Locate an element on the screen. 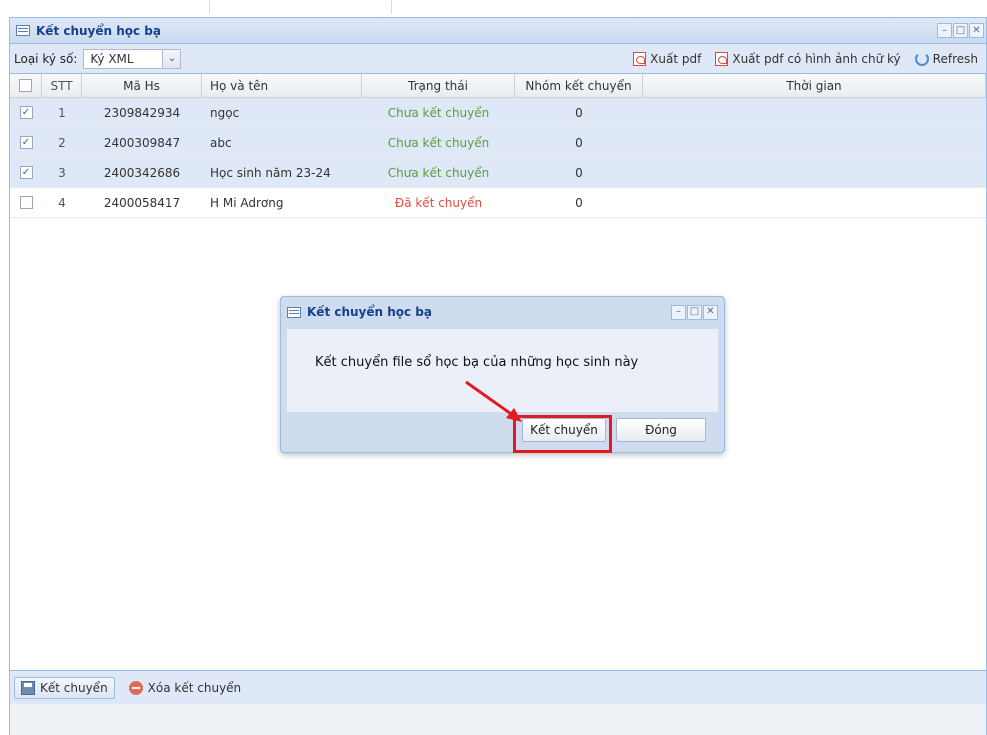  table-row: 4 2400058417 H Mi Adrơng Đã kết chuyển 0 is located at coordinates (498, 203).